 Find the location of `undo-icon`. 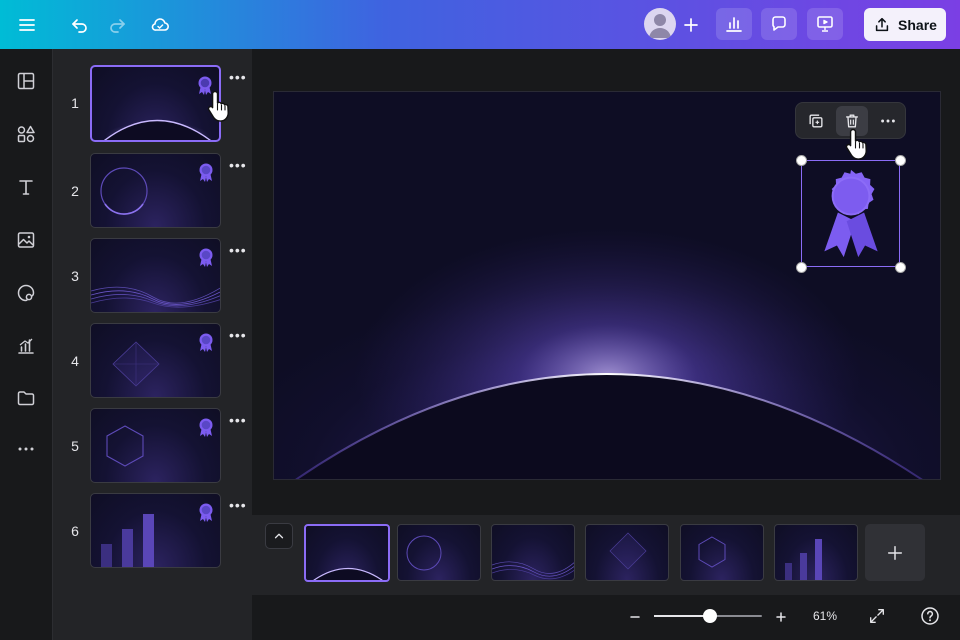

undo-icon is located at coordinates (80, 25).